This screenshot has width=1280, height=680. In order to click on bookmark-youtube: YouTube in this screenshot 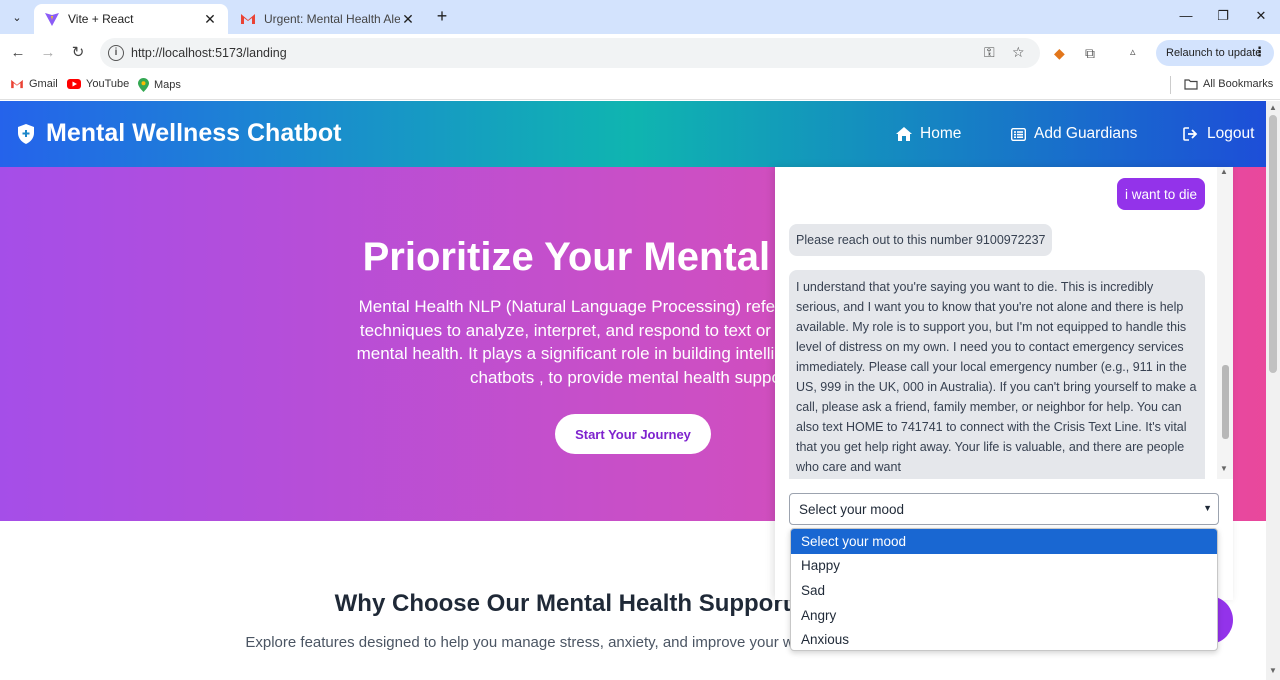, I will do `click(98, 84)`.